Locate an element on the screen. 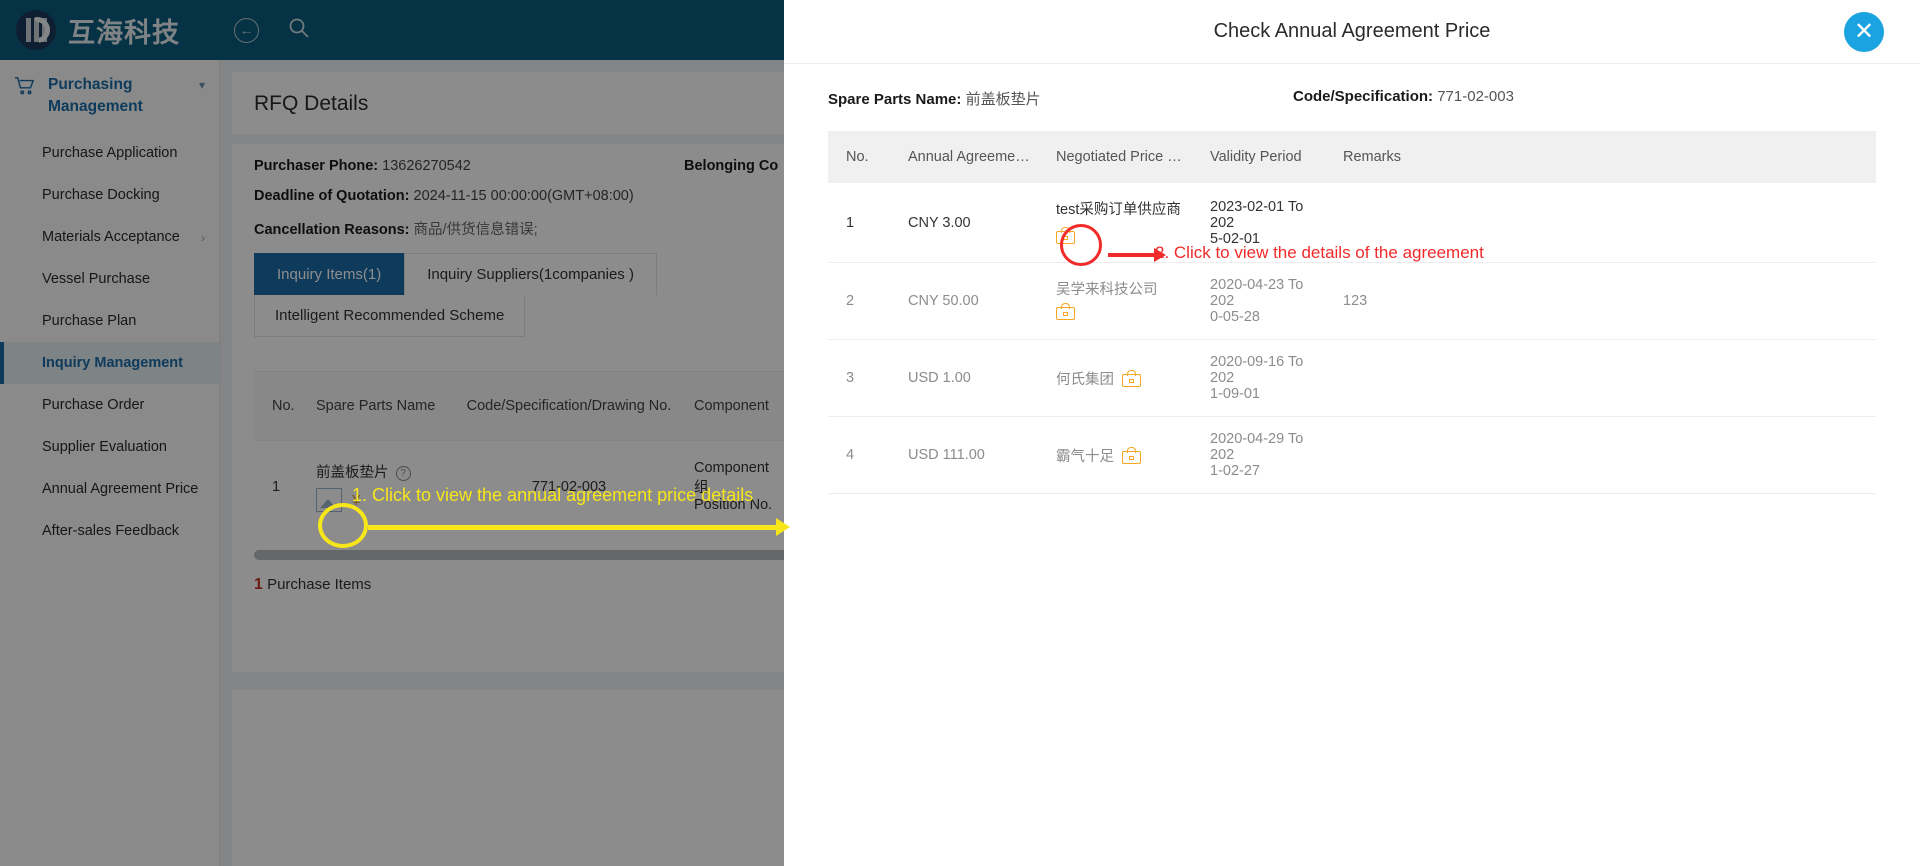 The width and height of the screenshot is (1920, 866). agreement-cell-no: 2 is located at coordinates (850, 301).